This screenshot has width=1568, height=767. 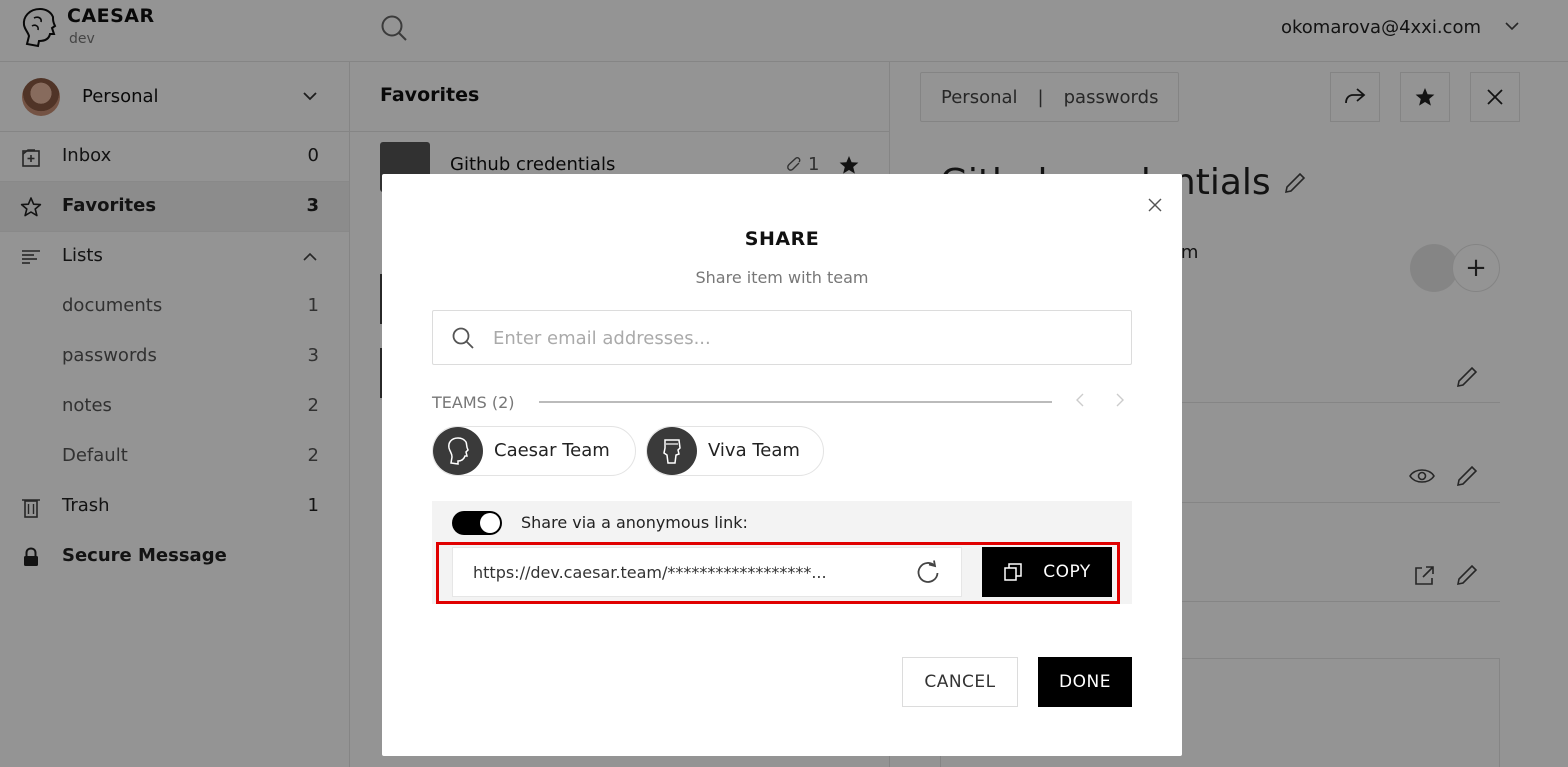 I want to click on refresh-icon, so click(x=928, y=573).